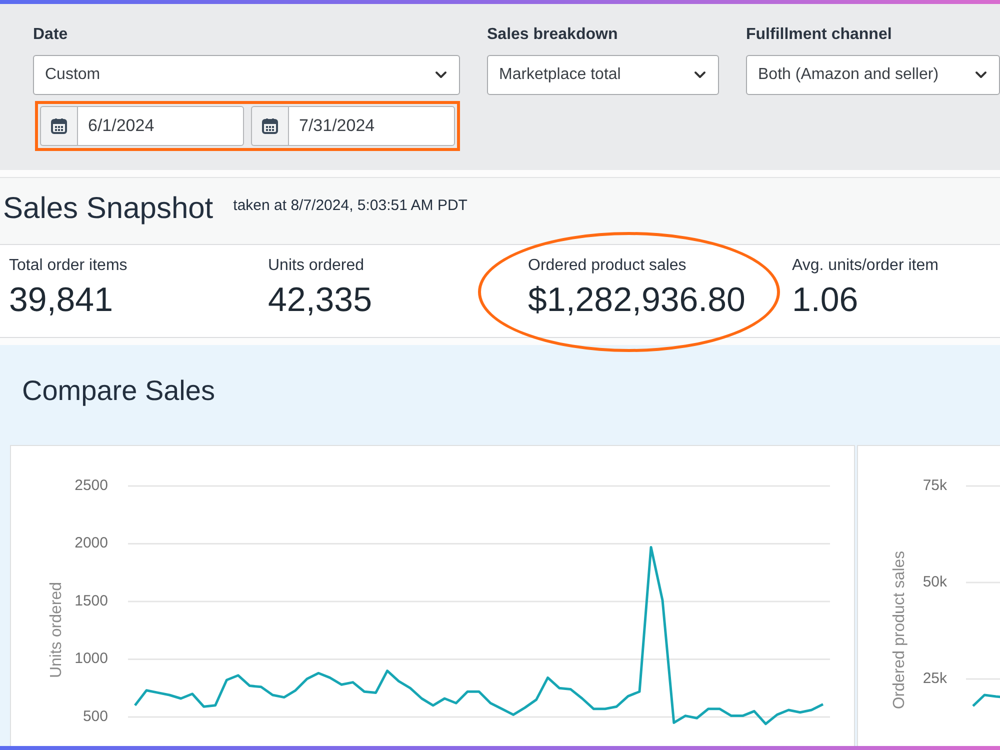  Describe the element at coordinates (603, 75) in the screenshot. I see `filter-dropdown: Marketplace total` at that location.